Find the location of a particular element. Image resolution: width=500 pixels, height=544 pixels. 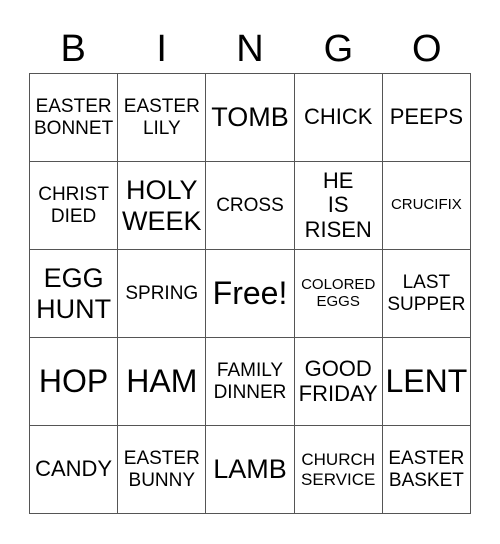

bingo-cell: PEEPS is located at coordinates (426, 118).